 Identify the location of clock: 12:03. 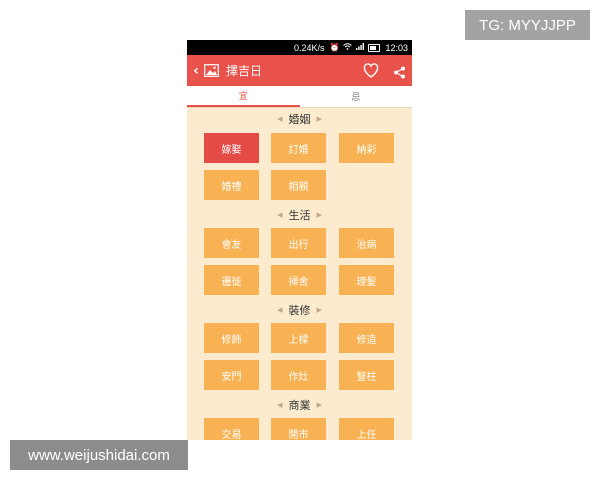
(396, 47).